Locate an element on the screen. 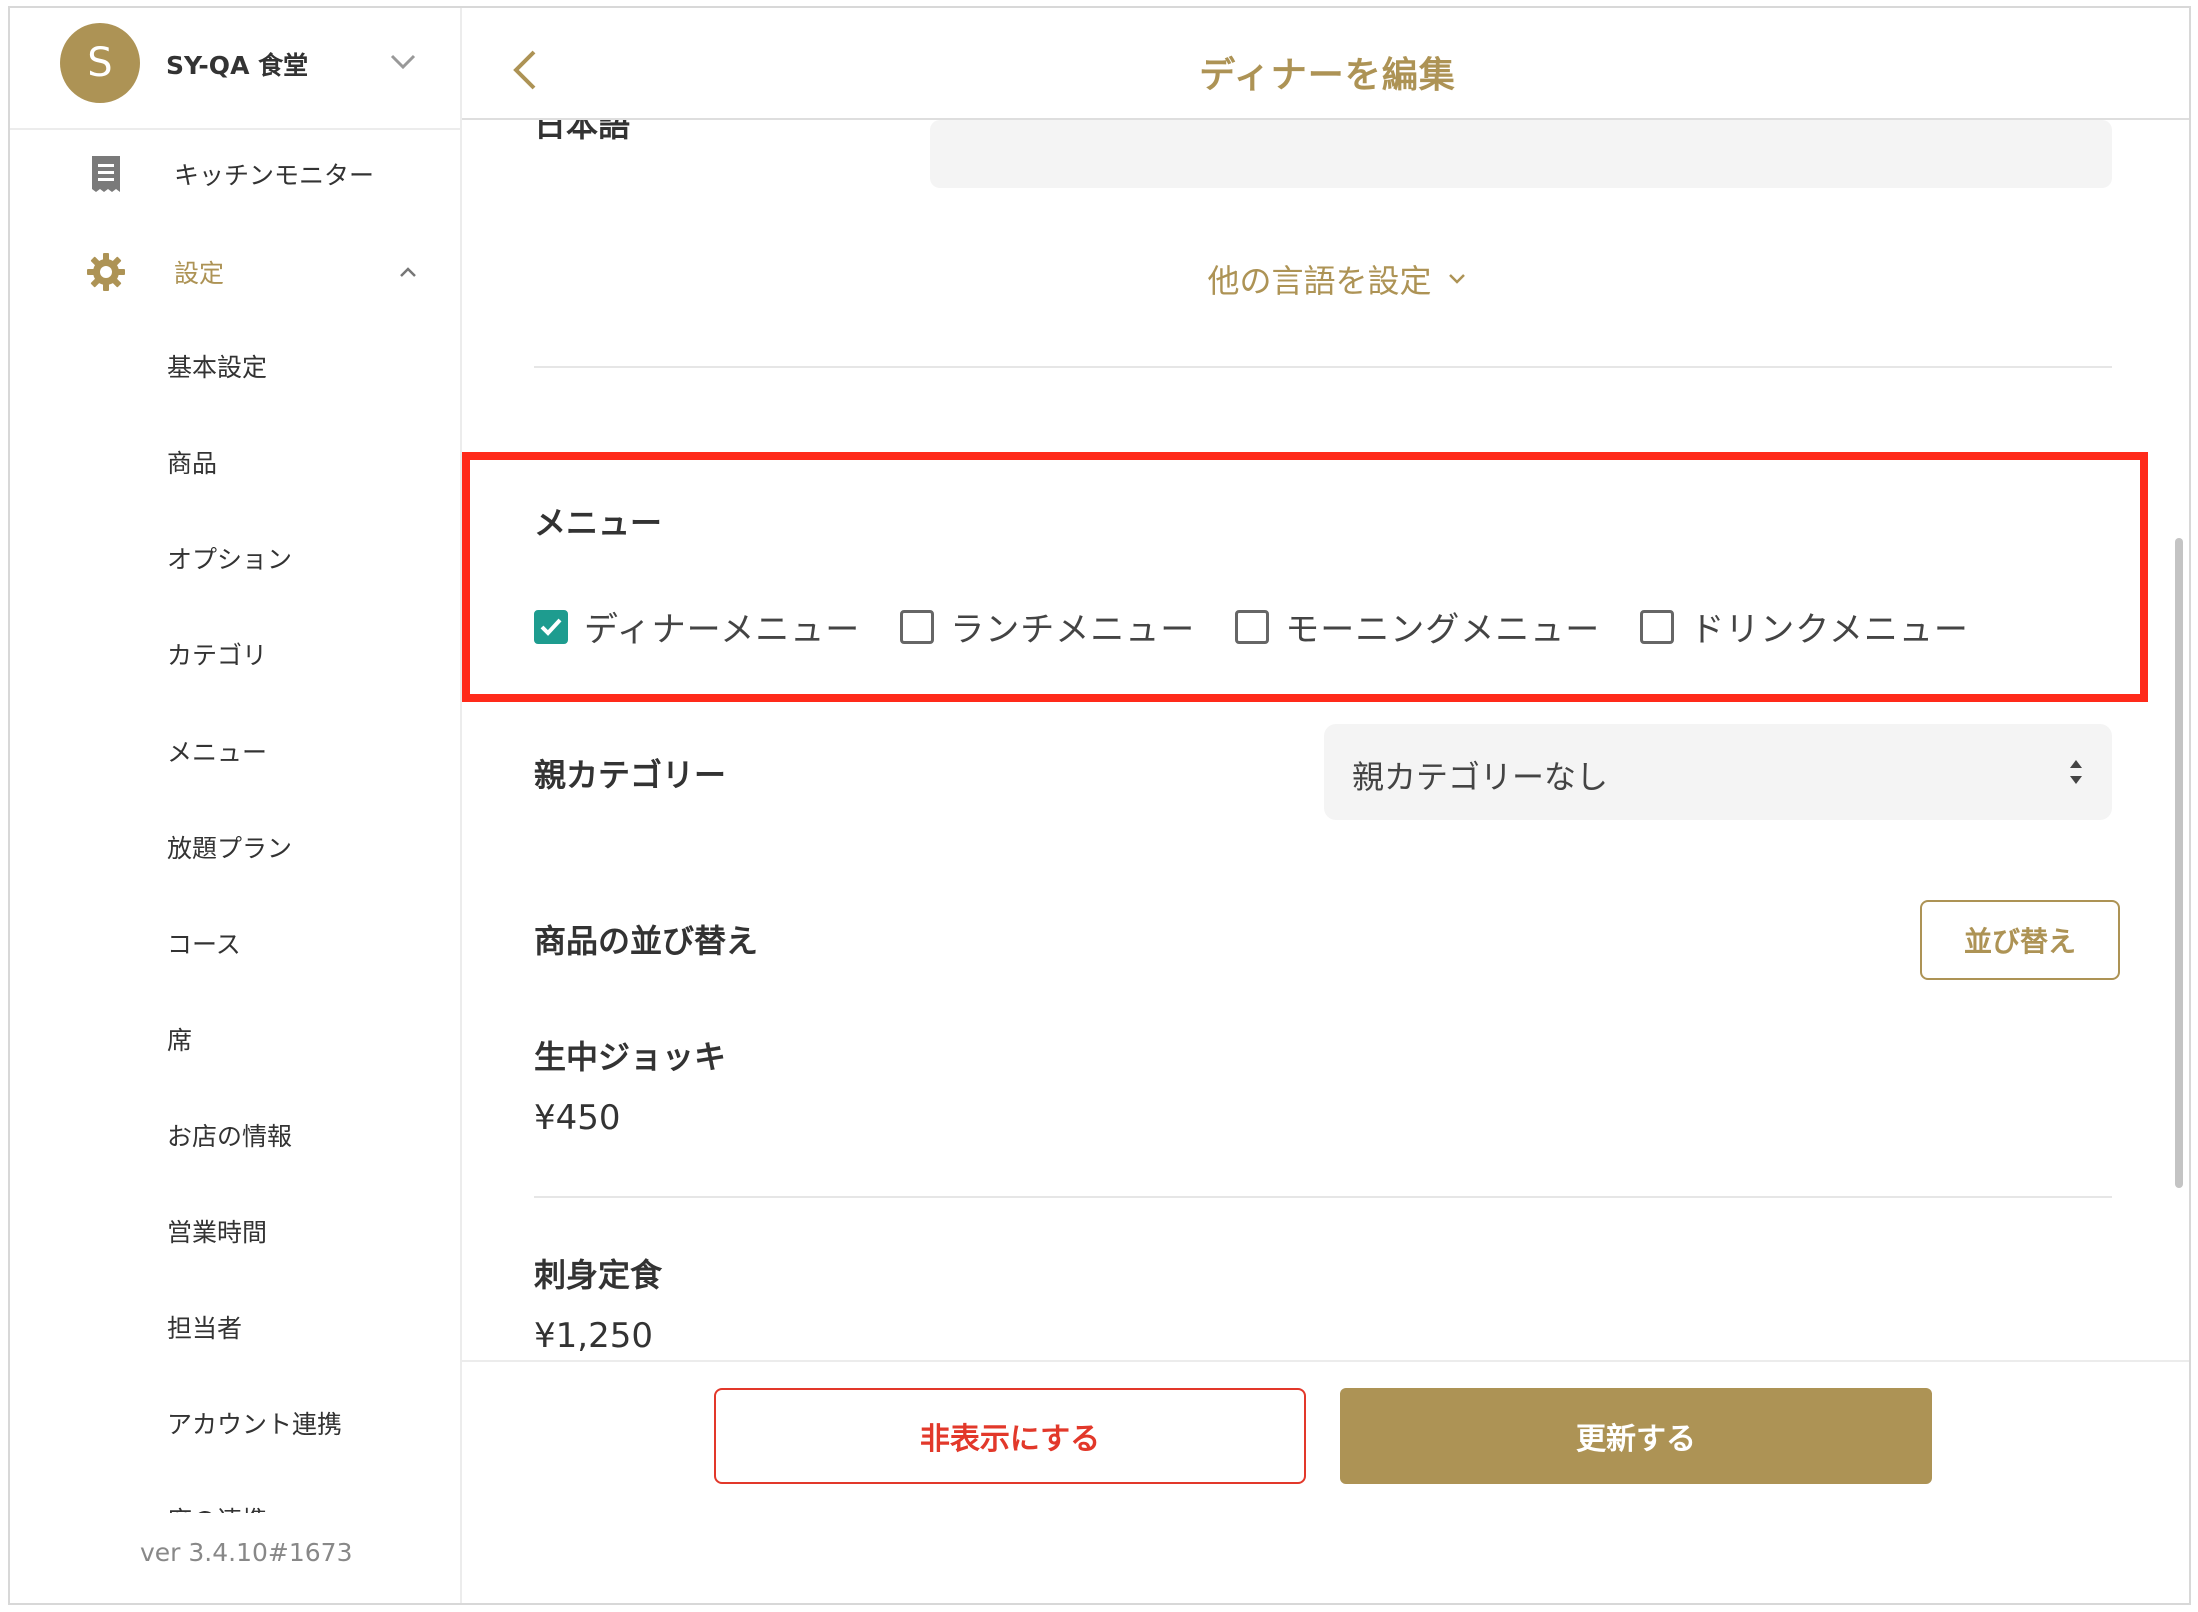 Image resolution: width=2198 pixels, height=1612 pixels. checkbox-label: ディナーメニュー is located at coordinates (722, 630).